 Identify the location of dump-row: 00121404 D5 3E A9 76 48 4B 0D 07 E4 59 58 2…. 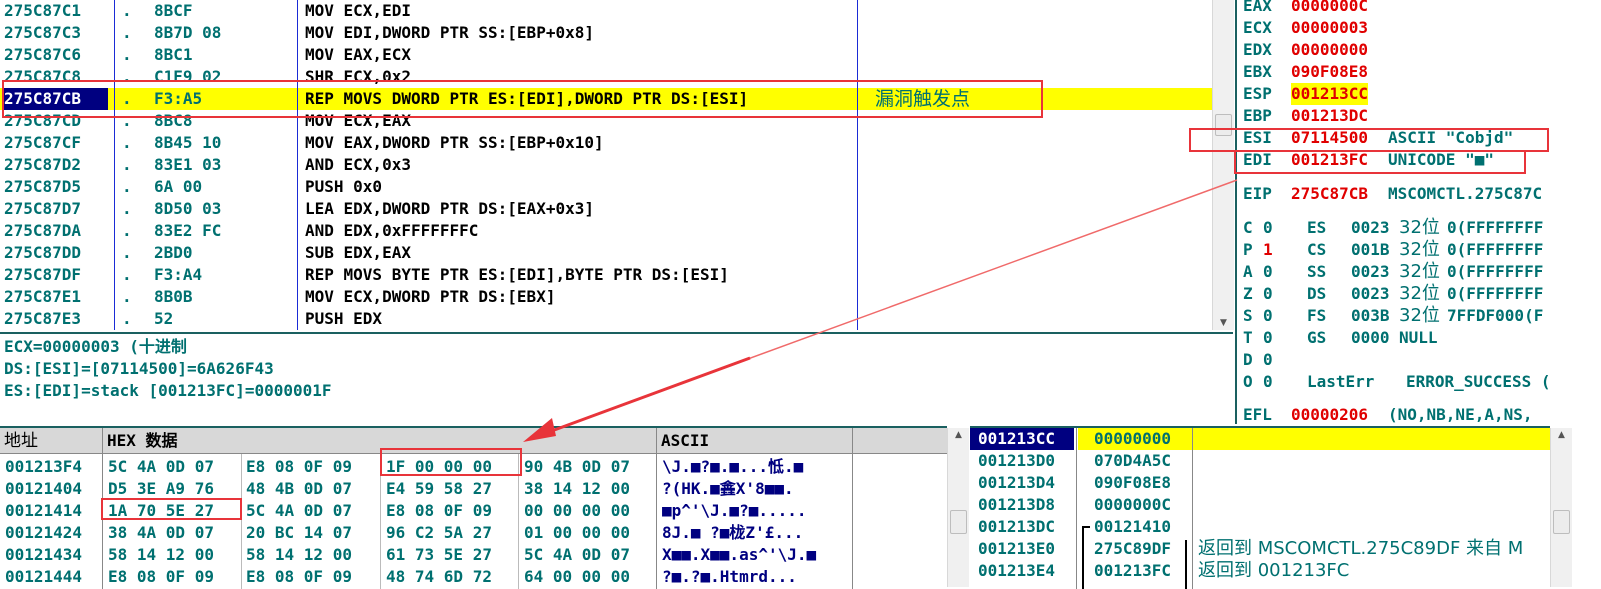
(473, 489).